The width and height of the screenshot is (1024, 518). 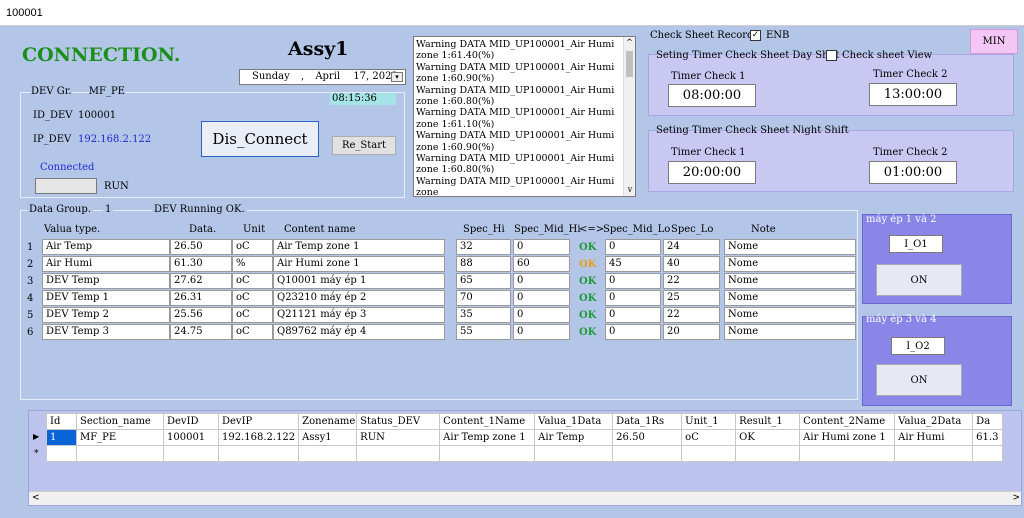 What do you see at coordinates (712, 95) in the screenshot?
I see `day-timer1-input: 08:00:00` at bounding box center [712, 95].